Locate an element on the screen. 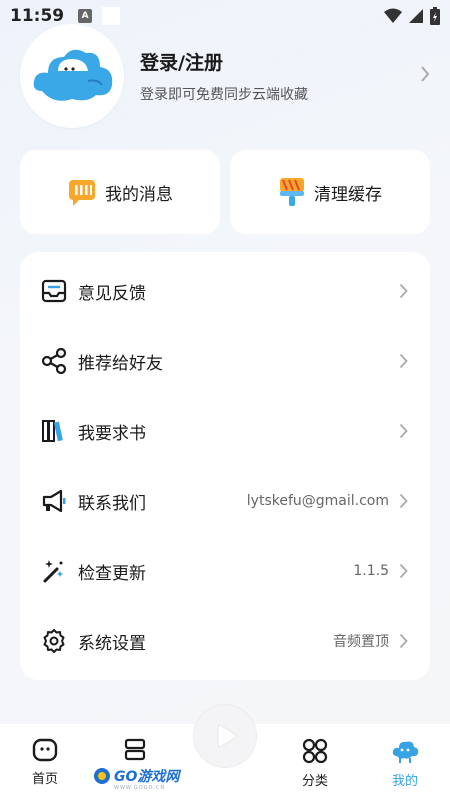 The image size is (450, 800). menu-label-feedback: 意见反馈 is located at coordinates (112, 293).